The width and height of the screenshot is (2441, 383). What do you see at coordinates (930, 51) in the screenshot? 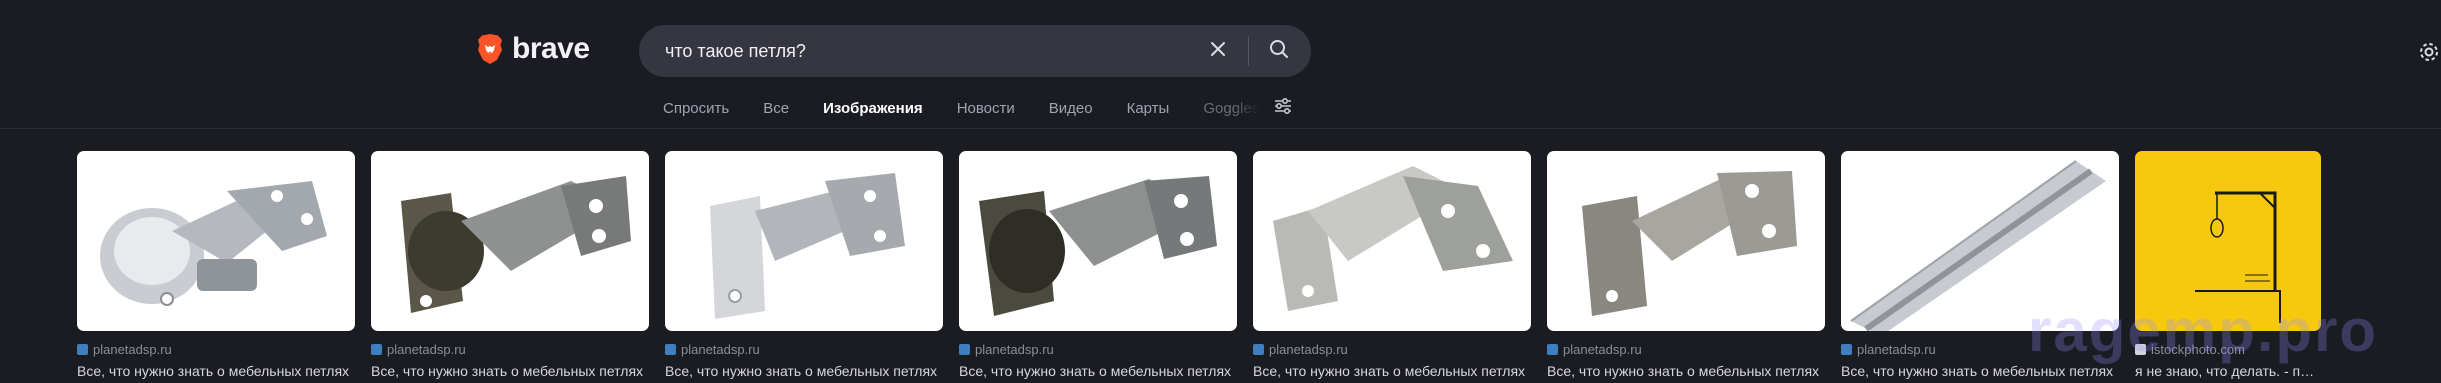
I see `search-input` at bounding box center [930, 51].